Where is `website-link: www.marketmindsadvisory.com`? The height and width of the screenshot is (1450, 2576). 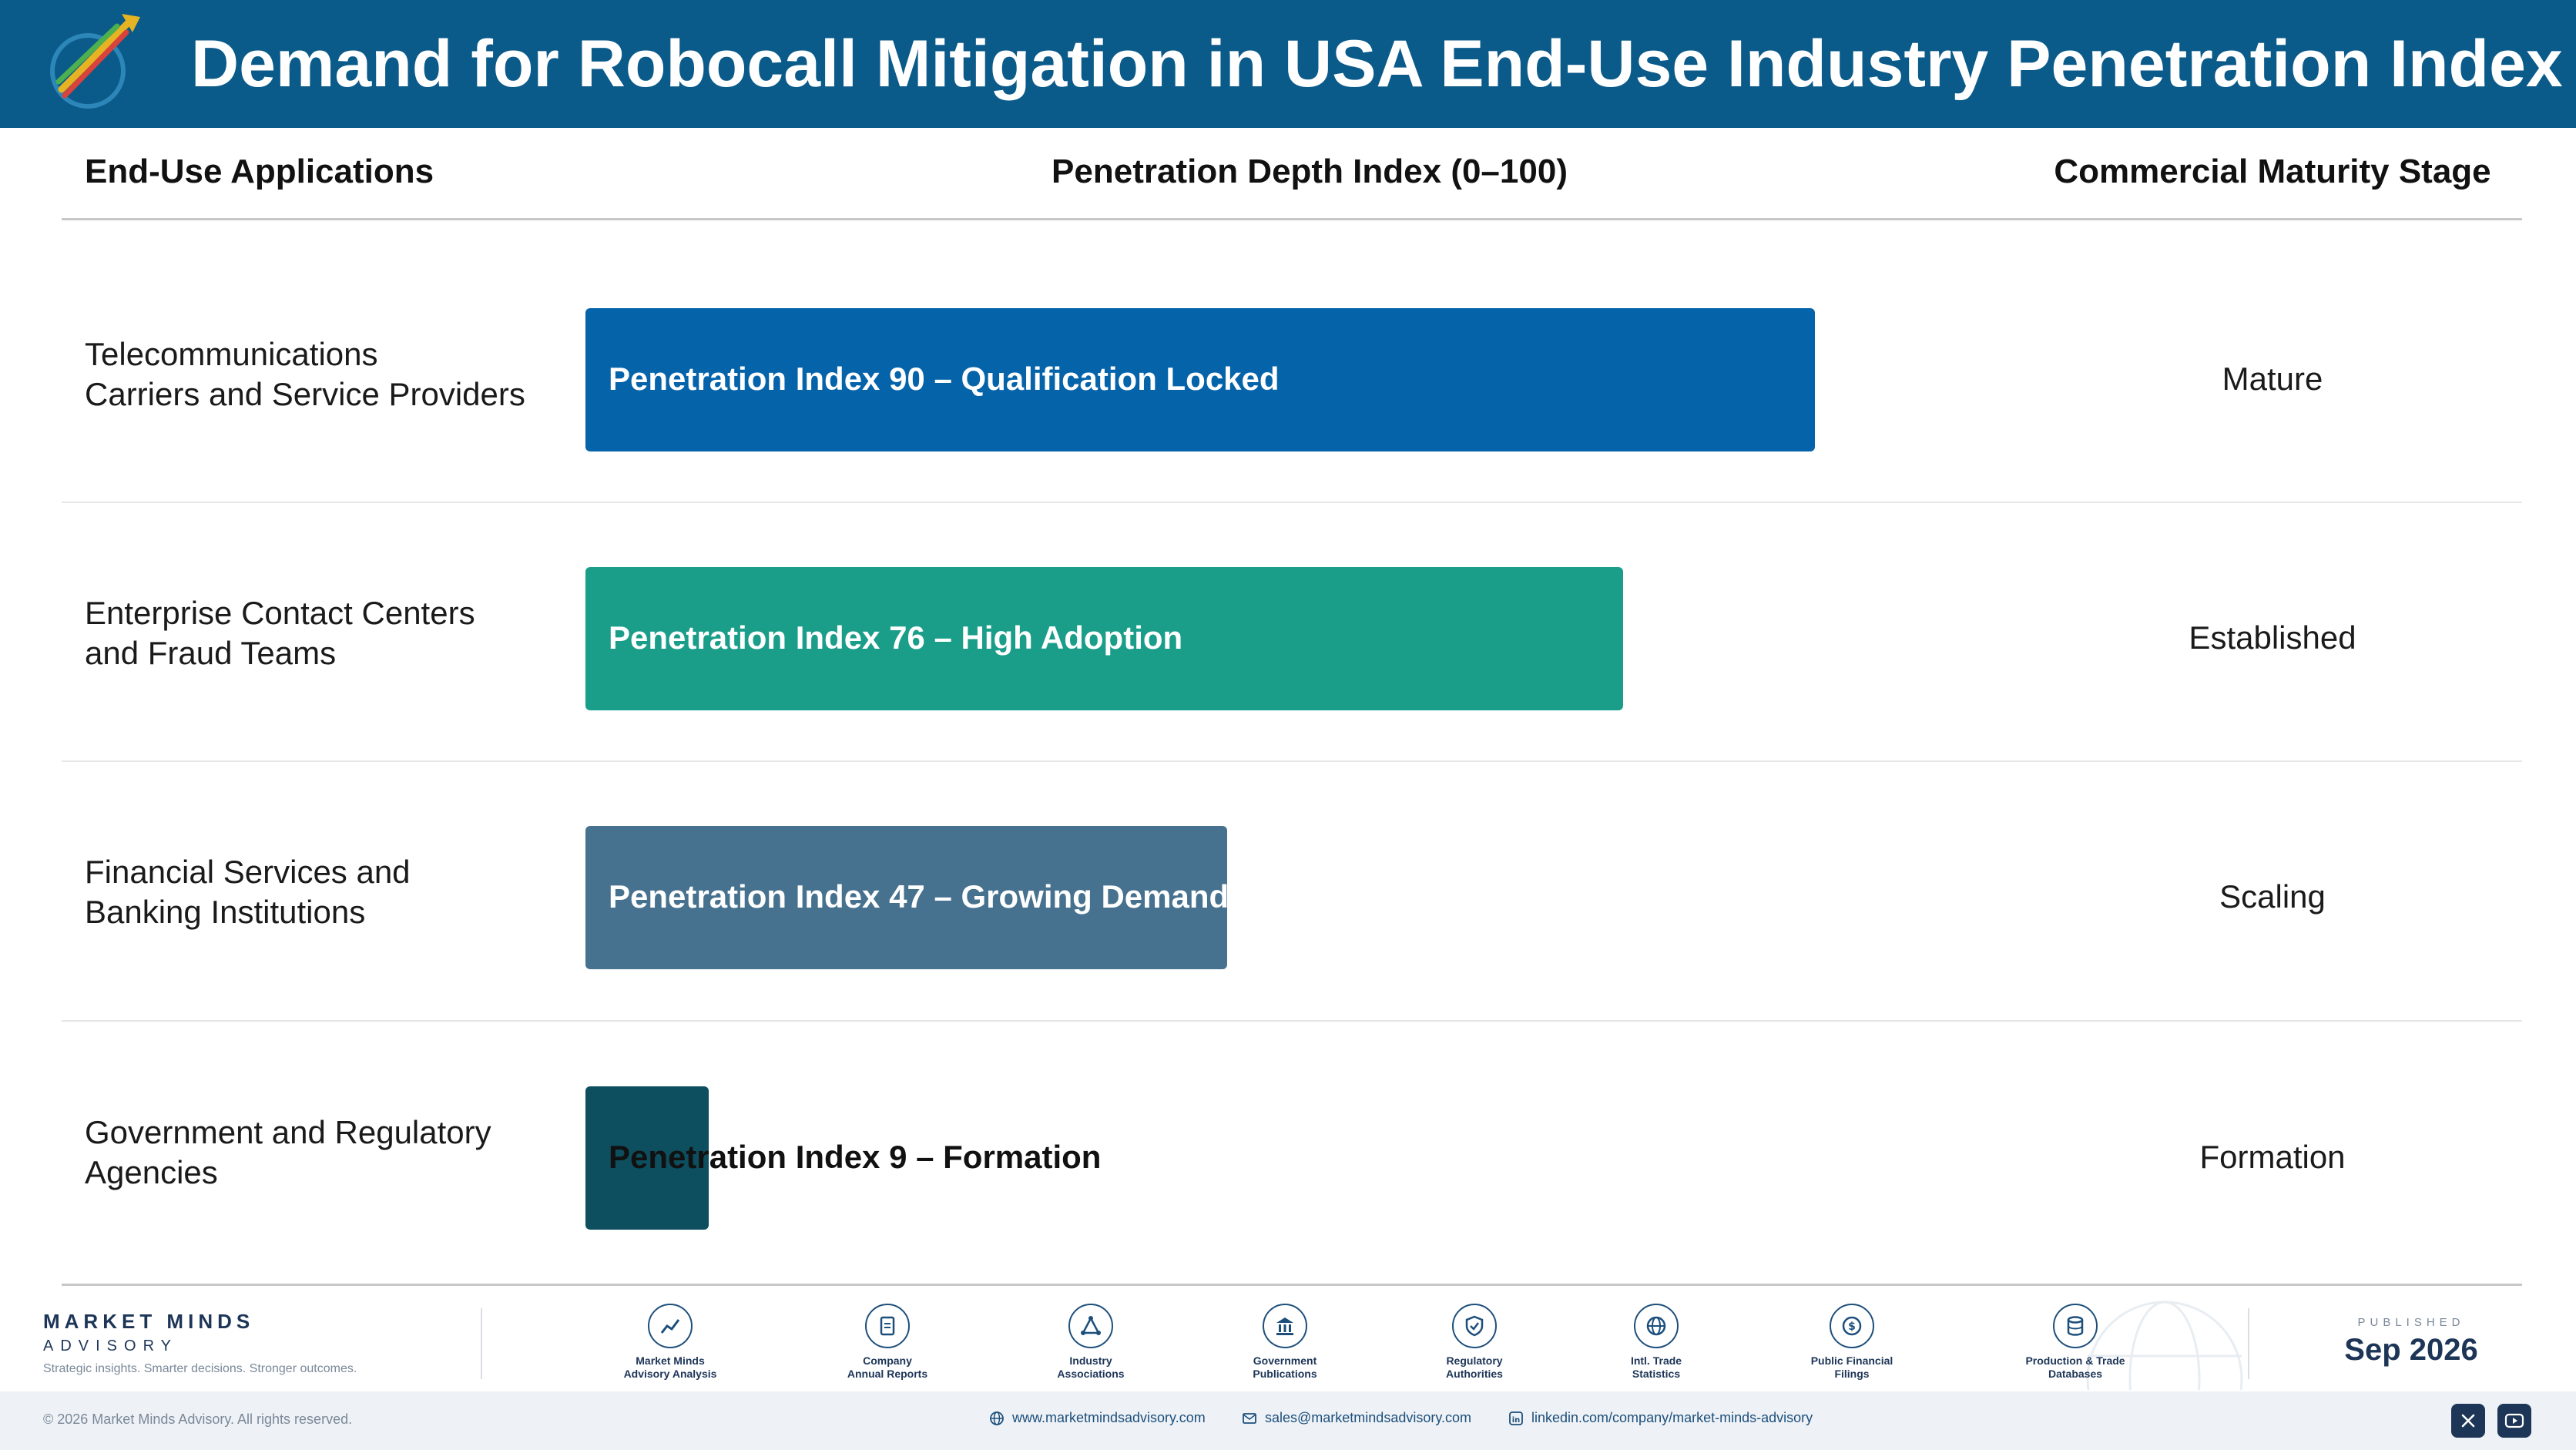 website-link: www.marketmindsadvisory.com is located at coordinates (1097, 1418).